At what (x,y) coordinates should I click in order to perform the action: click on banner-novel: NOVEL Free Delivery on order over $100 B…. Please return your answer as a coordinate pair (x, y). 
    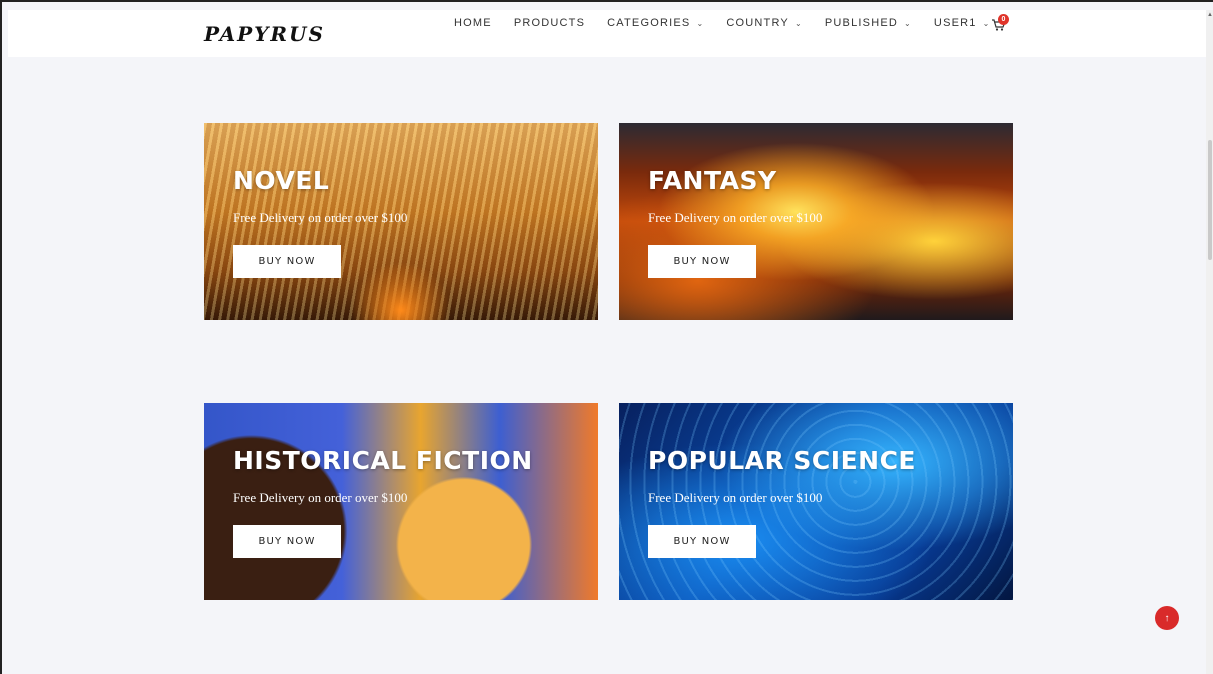
    Looking at the image, I should click on (401, 221).